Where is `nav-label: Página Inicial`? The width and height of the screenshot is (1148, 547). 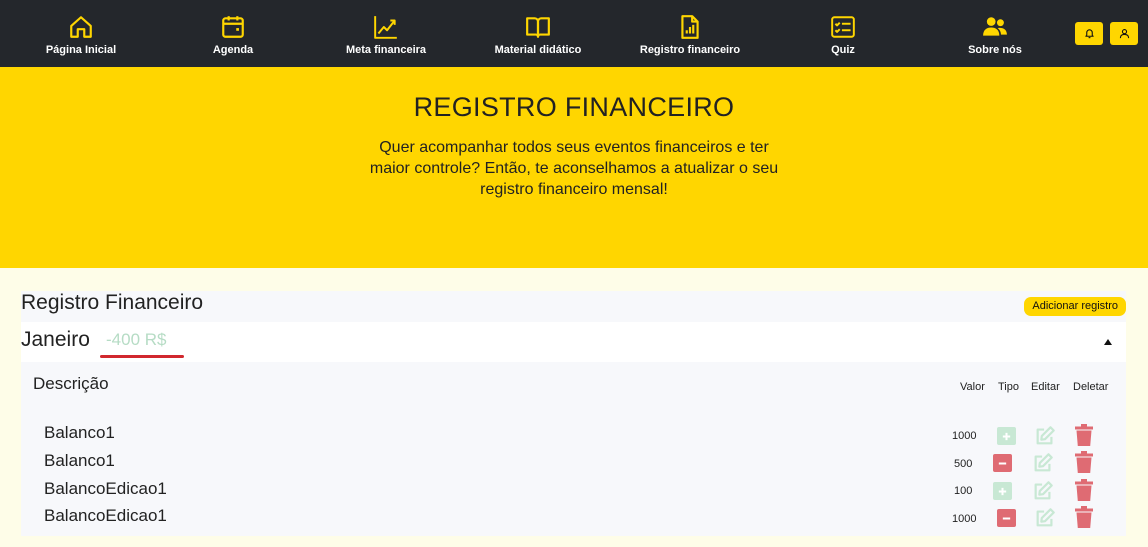
nav-label: Página Inicial is located at coordinates (81, 50).